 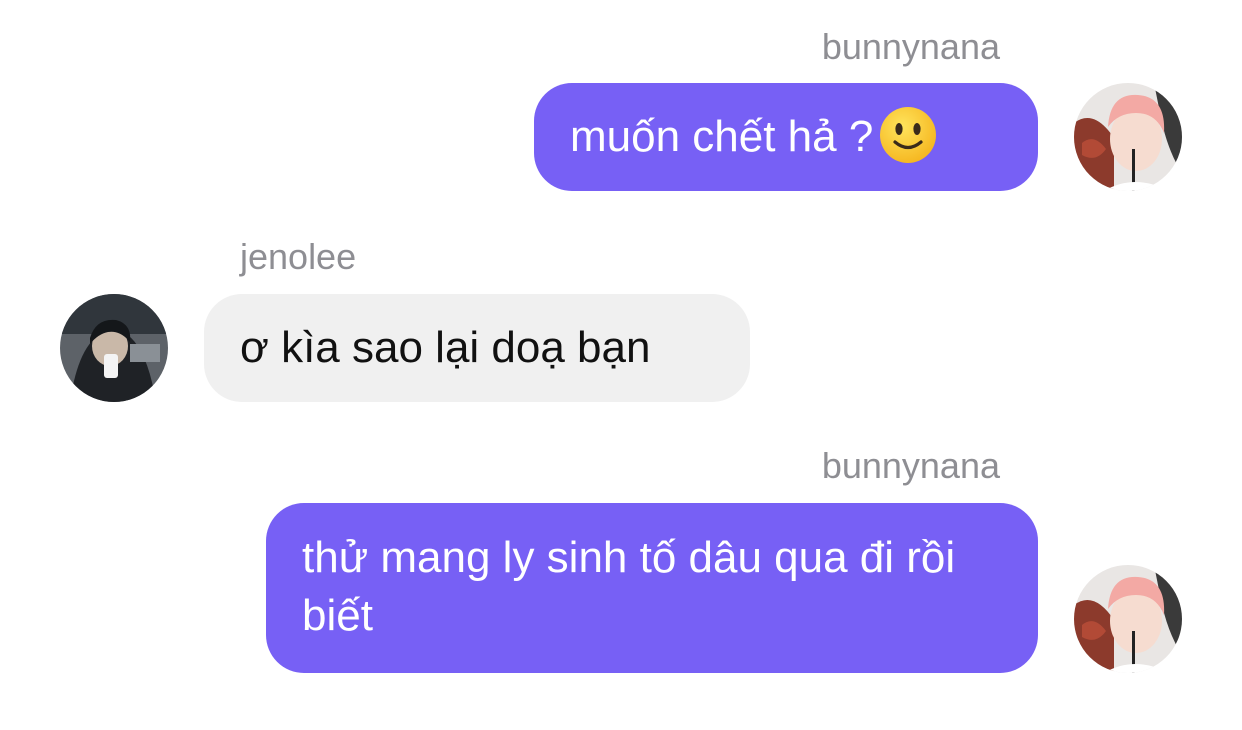 I want to click on message-bubble-outgoing: thử mang ly sinh tố dâu qua đi rồi biết, so click(x=652, y=588).